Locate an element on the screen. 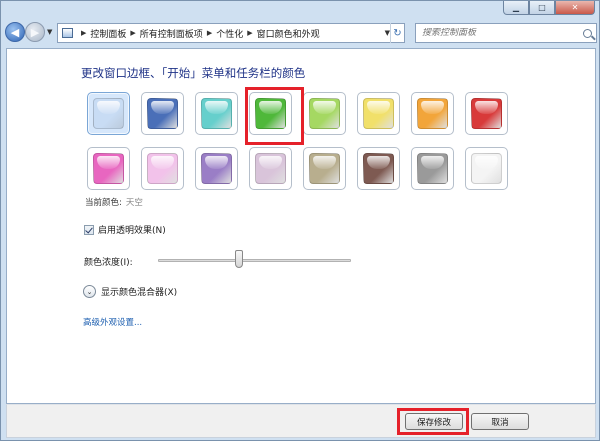  breadcrumb-item: ▶ 个性化 is located at coordinates (223, 33).